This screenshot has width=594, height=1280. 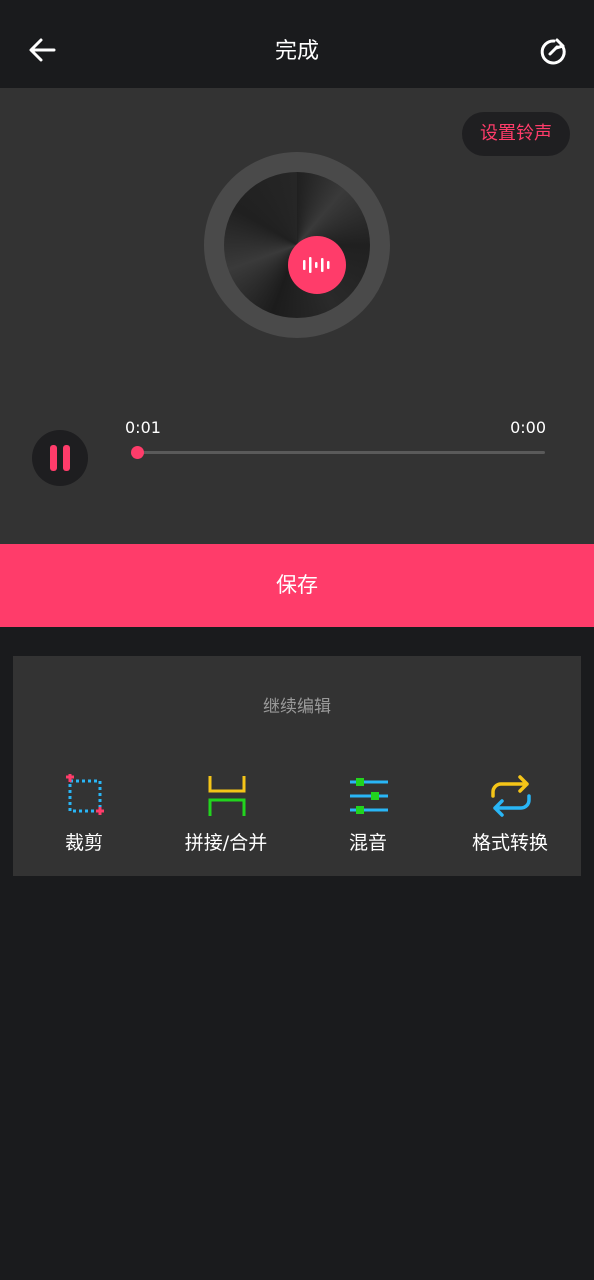 I want to click on vinyl-disc-inner, so click(x=297, y=245).